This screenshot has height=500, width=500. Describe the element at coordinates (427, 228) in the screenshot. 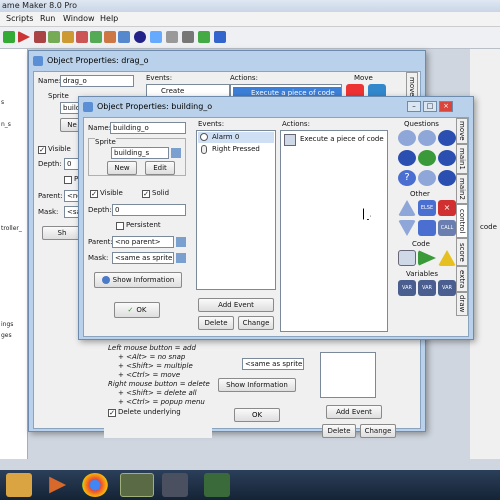

I see `repeat-icon` at that location.